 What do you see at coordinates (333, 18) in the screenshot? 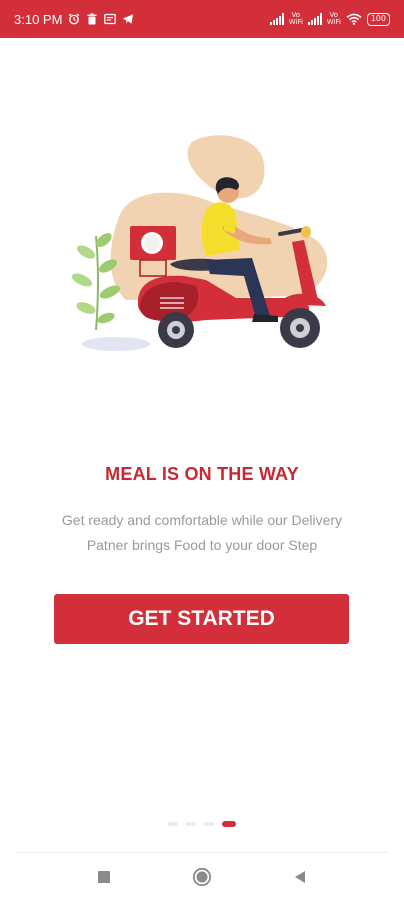
I see `network-label-2: Vo WiFi` at bounding box center [333, 18].